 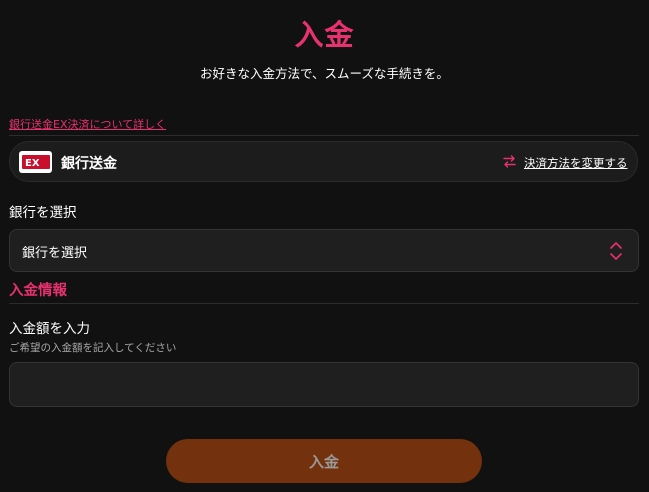 I want to click on amount-hint: ご希望の入金額を記入してください, so click(x=93, y=348).